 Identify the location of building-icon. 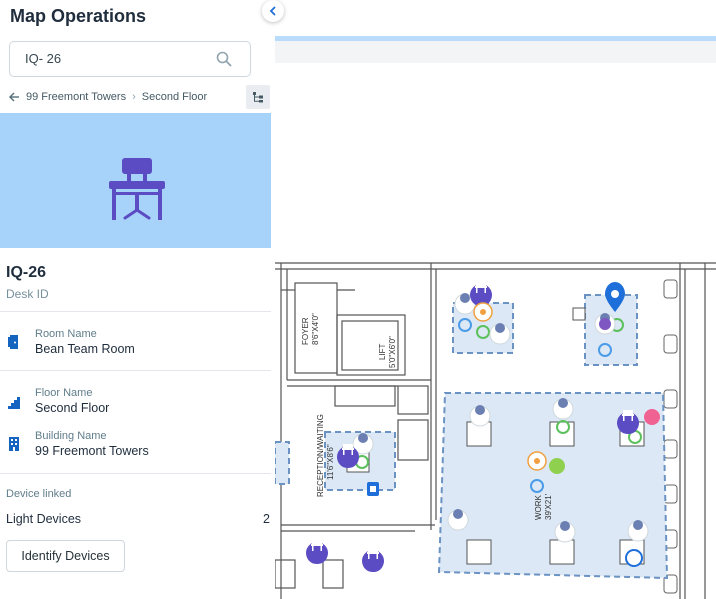
(14, 444).